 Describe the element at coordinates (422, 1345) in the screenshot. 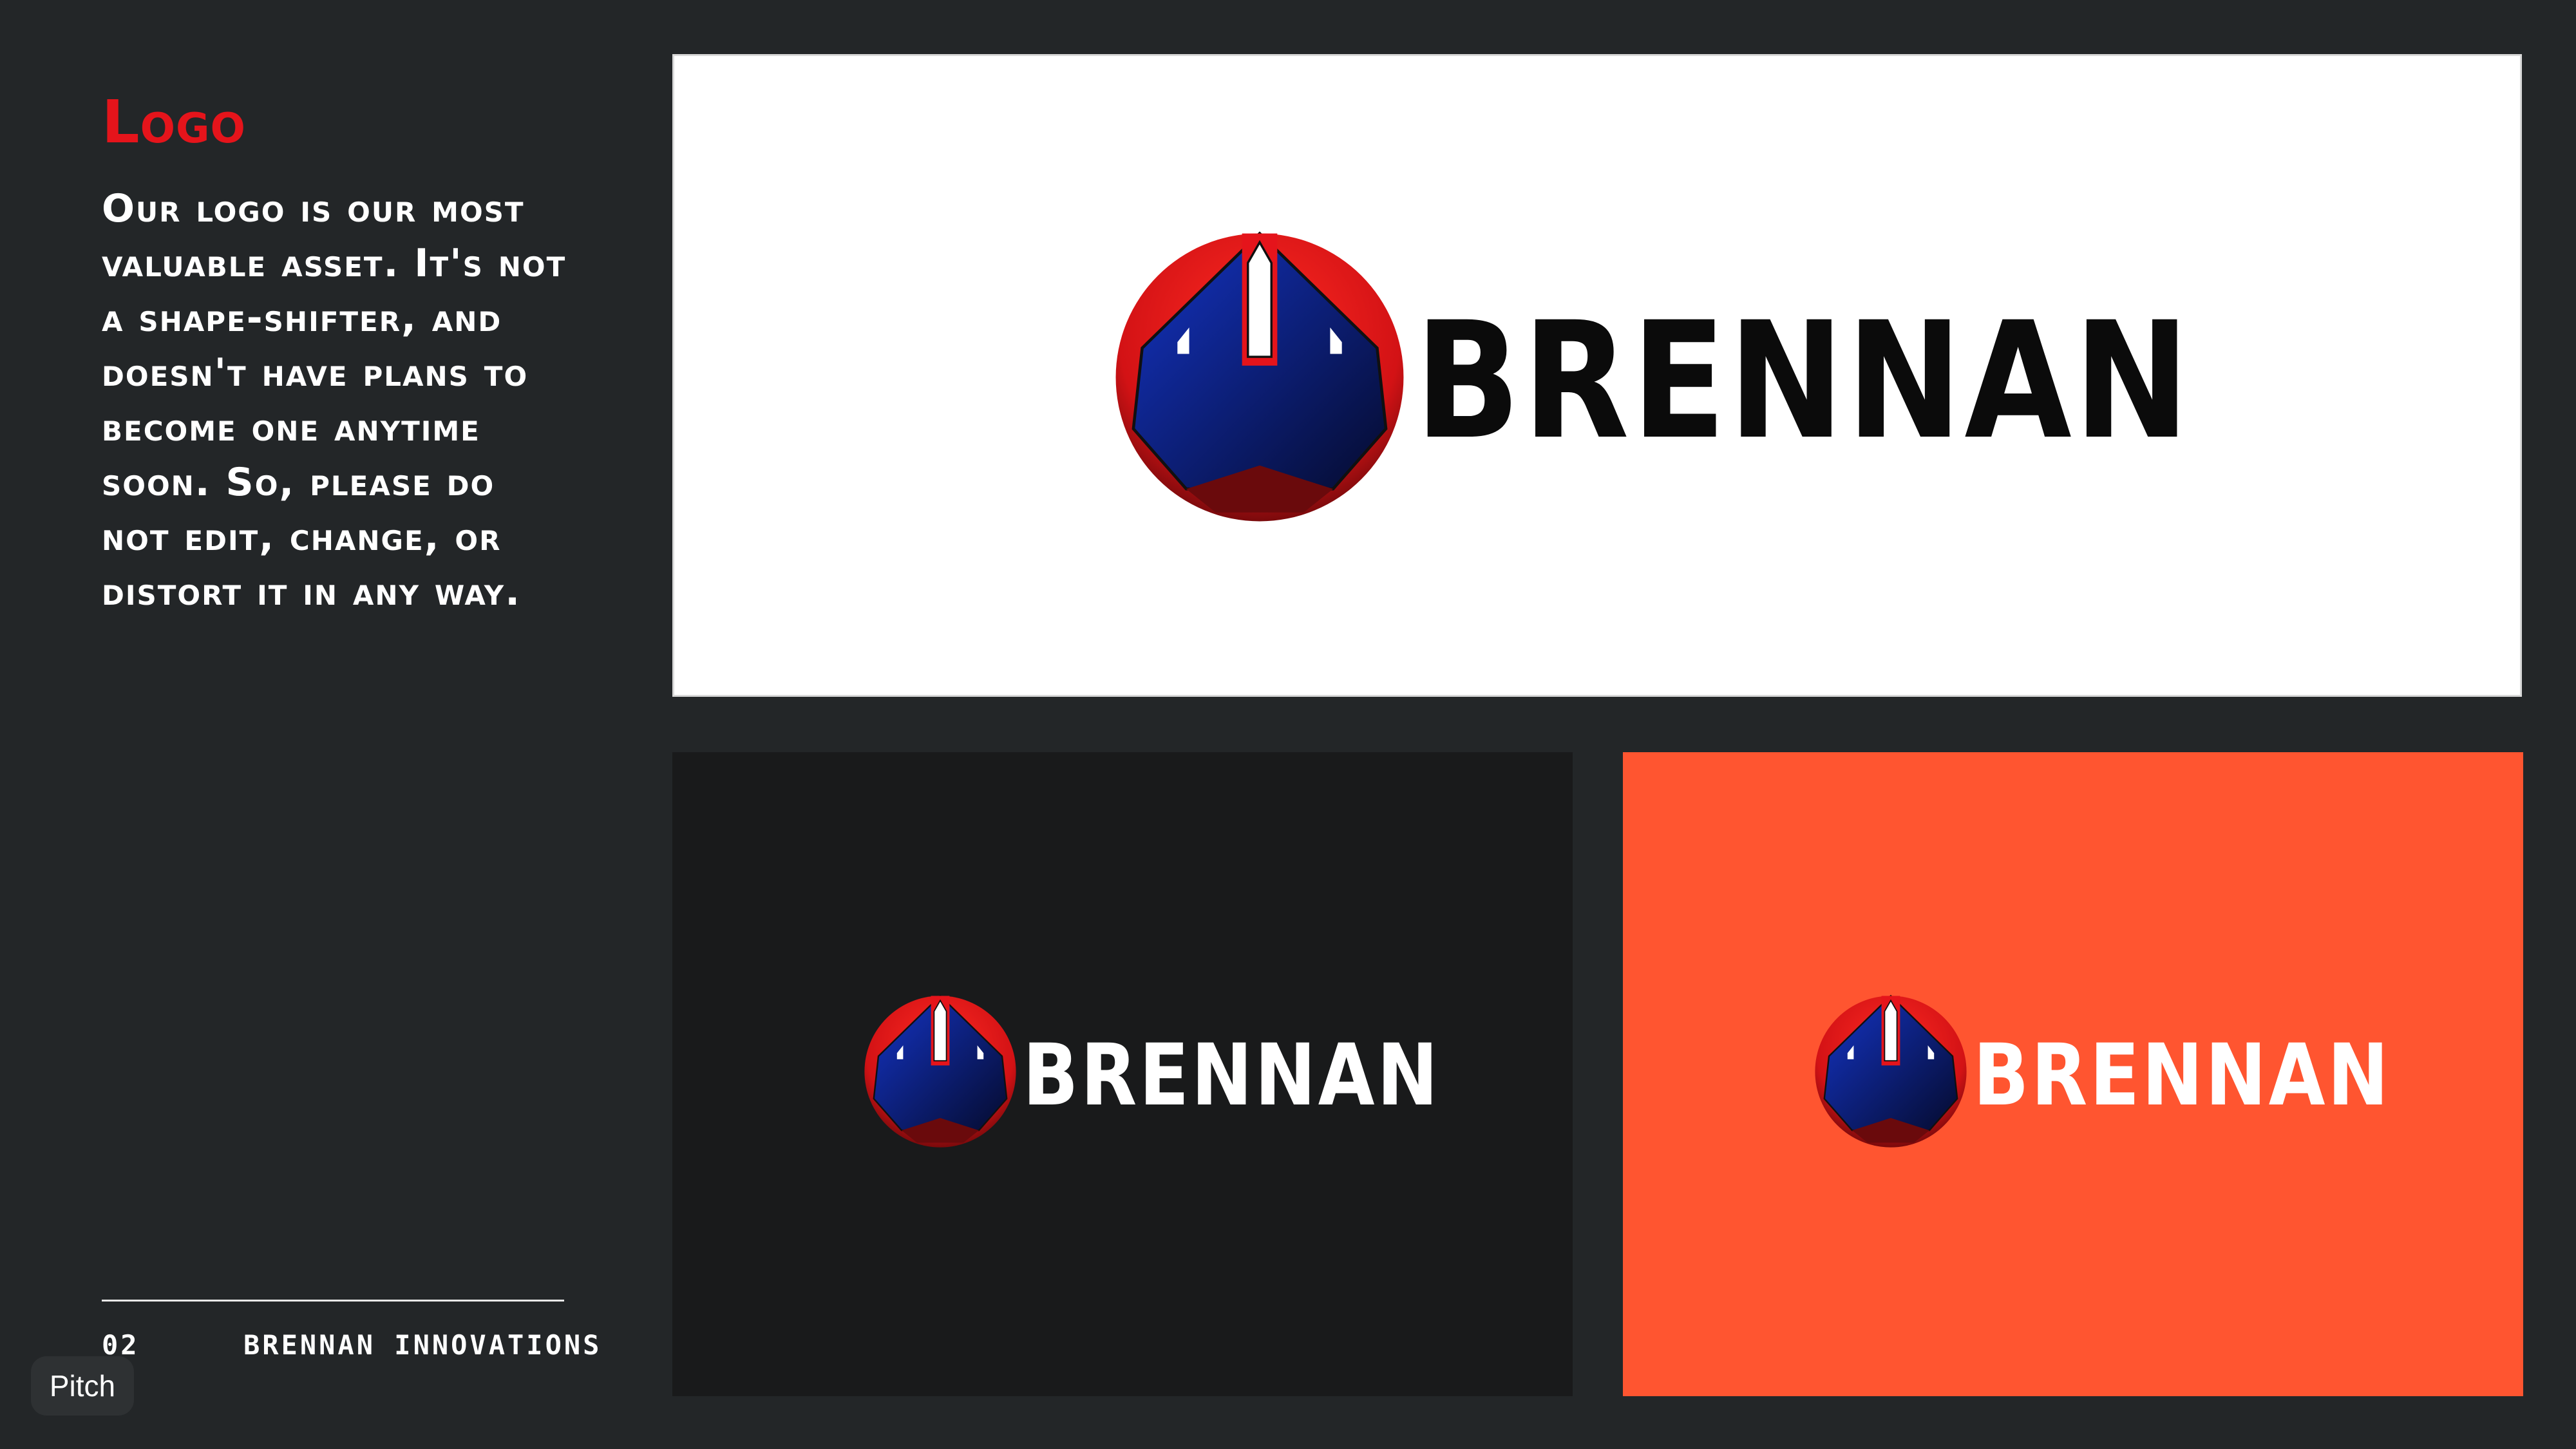

I see `company-name: BRENNAN INNOVATIONS` at that location.